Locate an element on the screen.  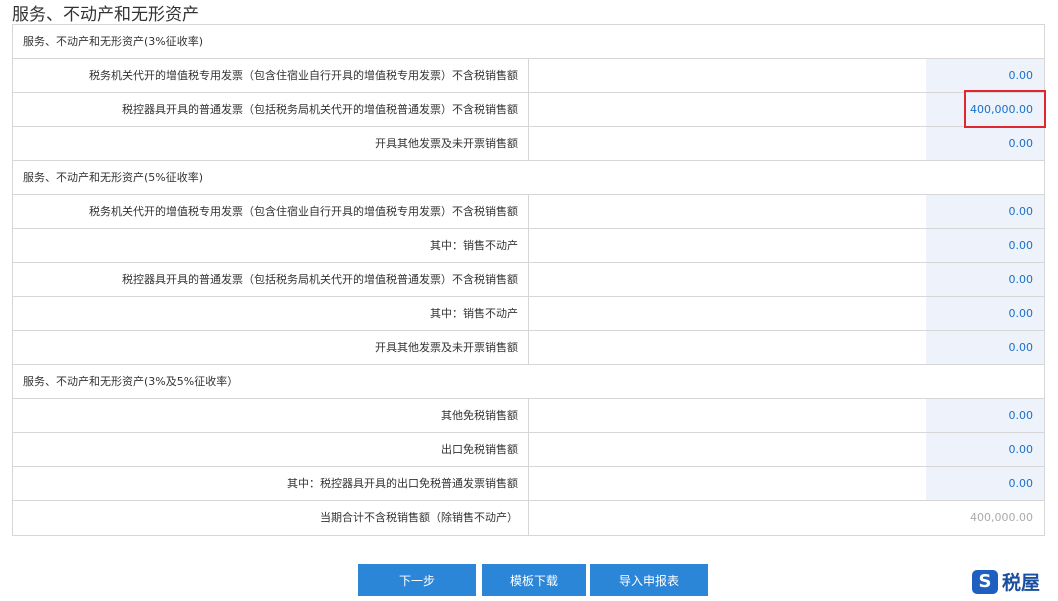
section-header-3-and-5pct: 服务、不动产和无形资产(3%及5%征收率） is located at coordinates (528, 382).